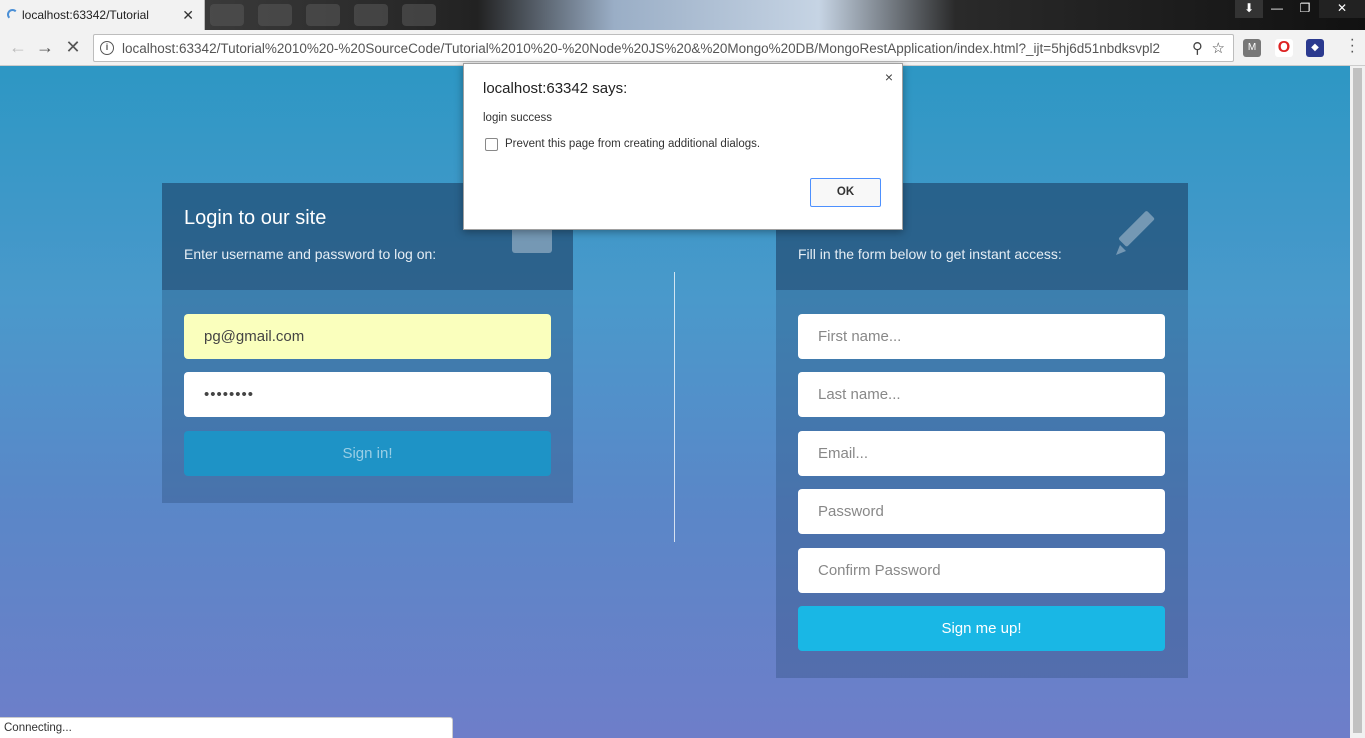 The width and height of the screenshot is (1365, 738). What do you see at coordinates (1305, 9) in the screenshot?
I see `restore-button: ❐` at bounding box center [1305, 9].